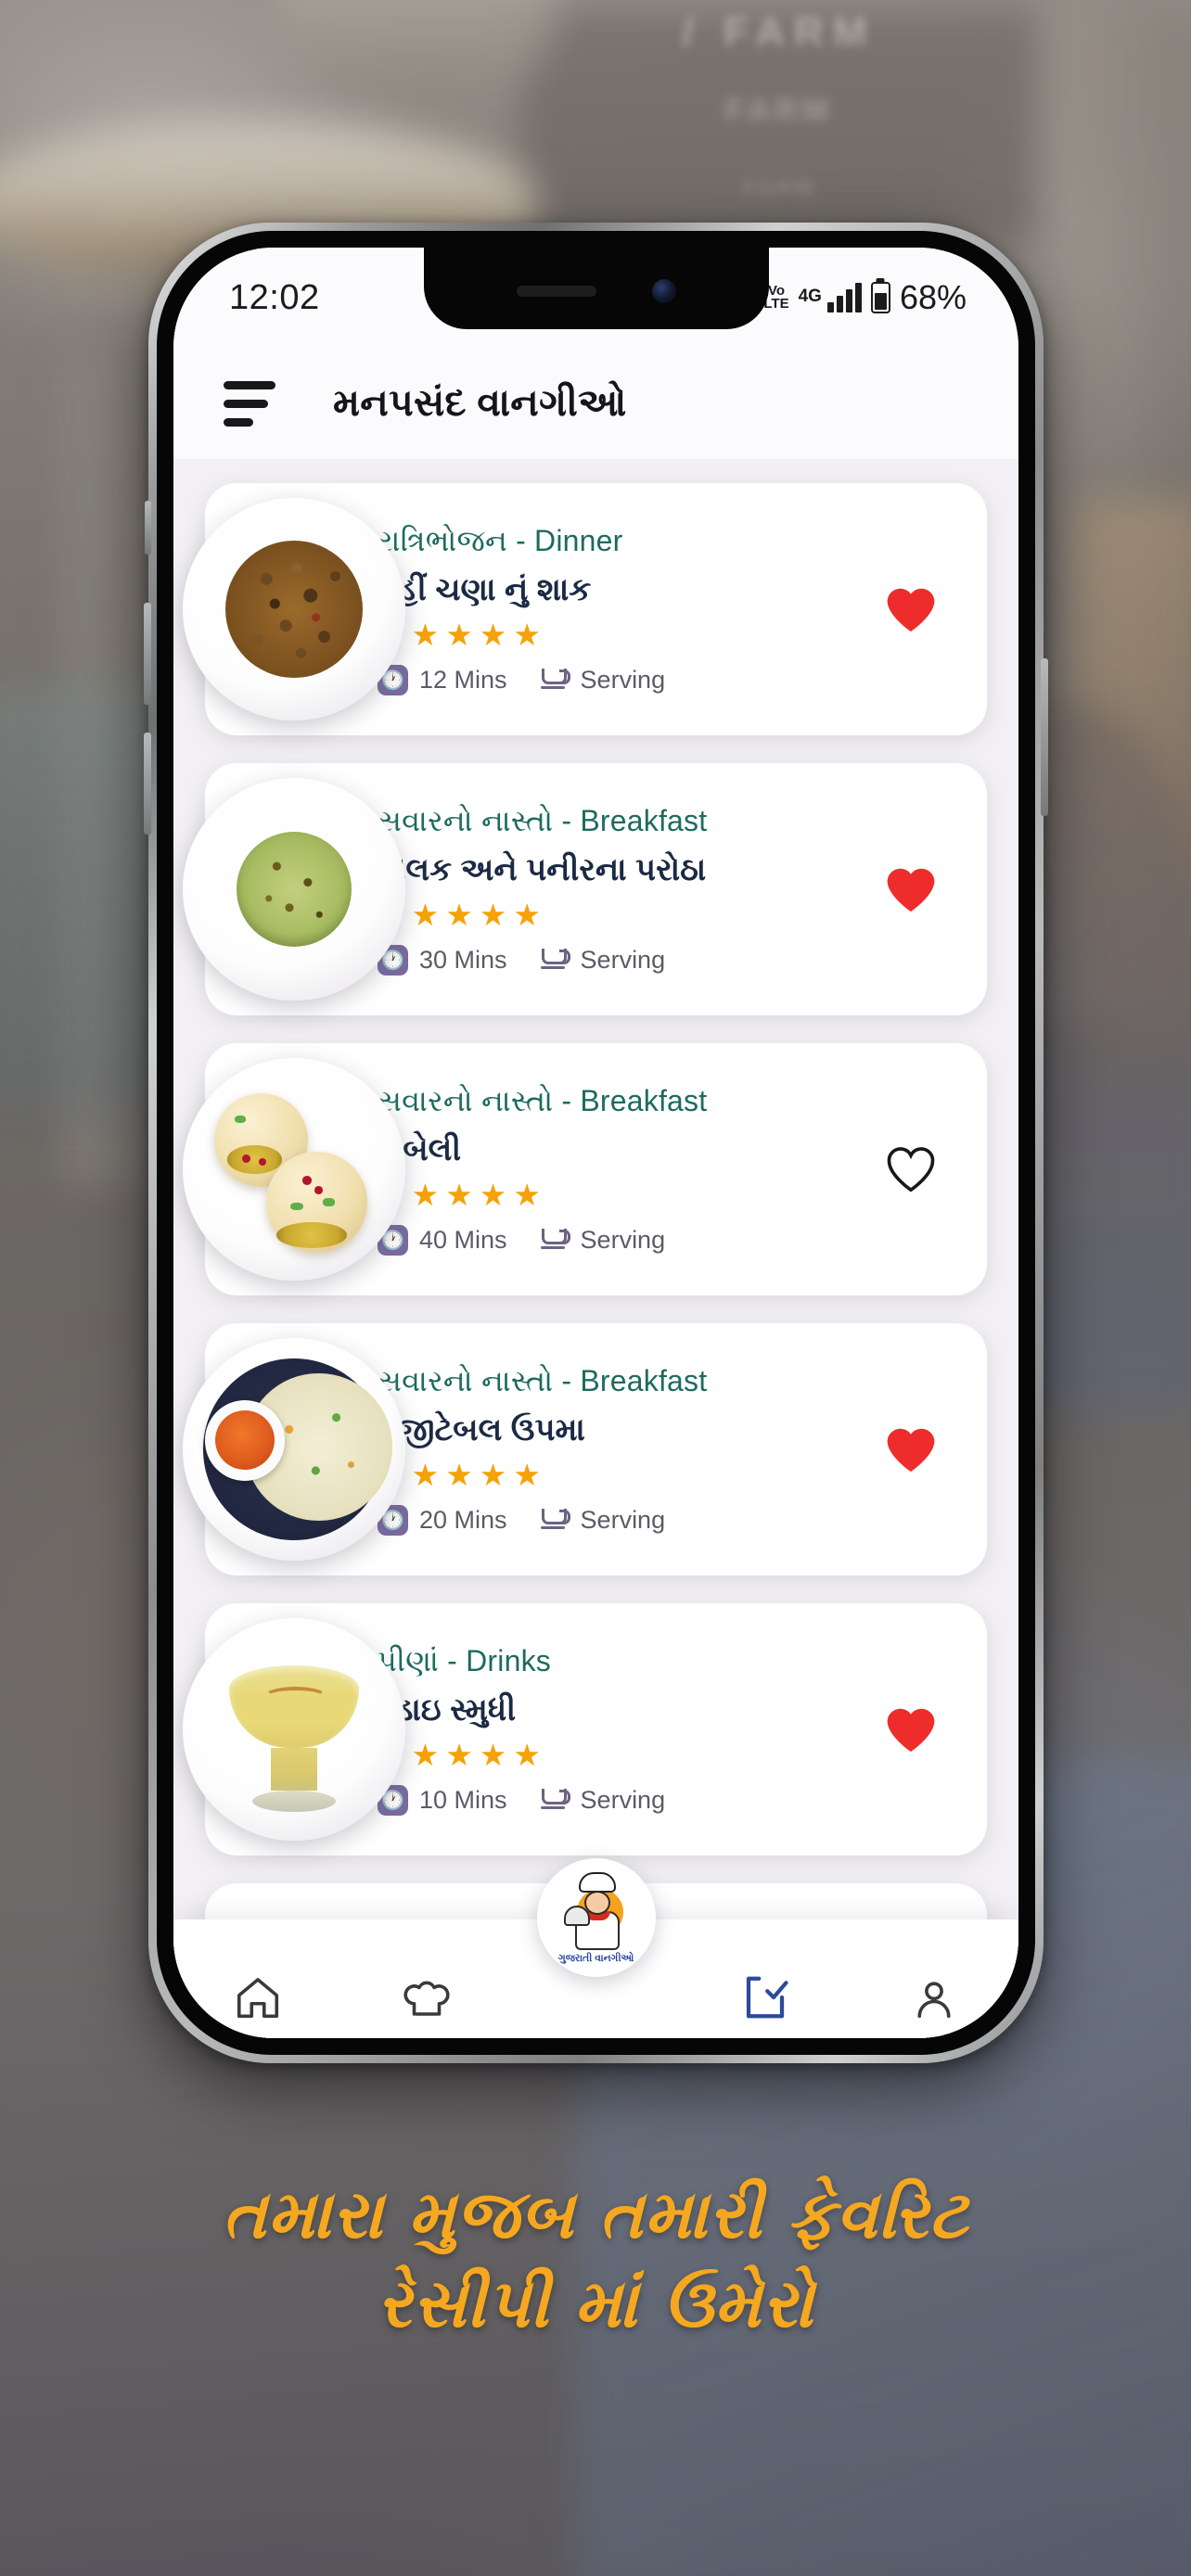  What do you see at coordinates (485, 589) in the screenshot?
I see `recipe-name: દહીં ચણા નું શાક` at bounding box center [485, 589].